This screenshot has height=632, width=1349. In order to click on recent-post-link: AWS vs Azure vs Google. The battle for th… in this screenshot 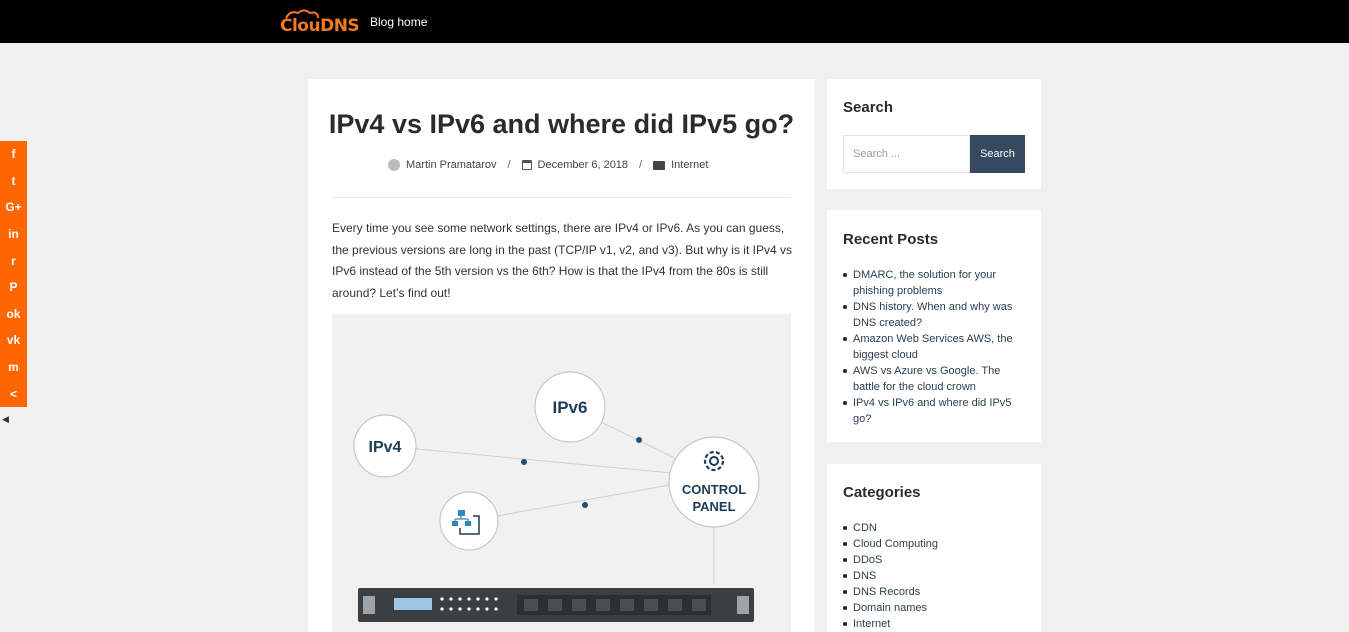, I will do `click(935, 379)`.